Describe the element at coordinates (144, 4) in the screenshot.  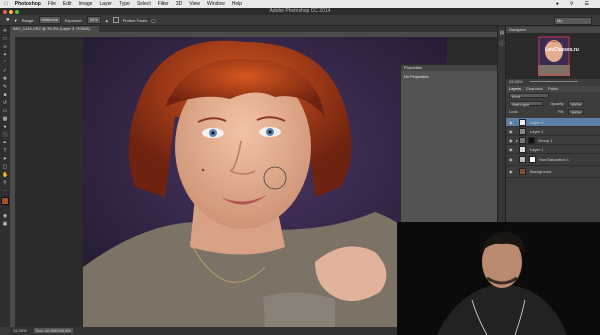
I see `menu-select: Select` at that location.